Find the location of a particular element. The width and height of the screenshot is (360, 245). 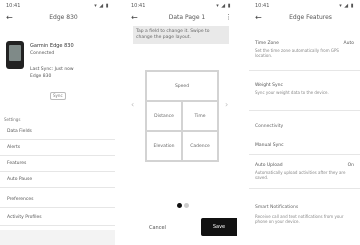

device-status: Connected is located at coordinates (42, 53).